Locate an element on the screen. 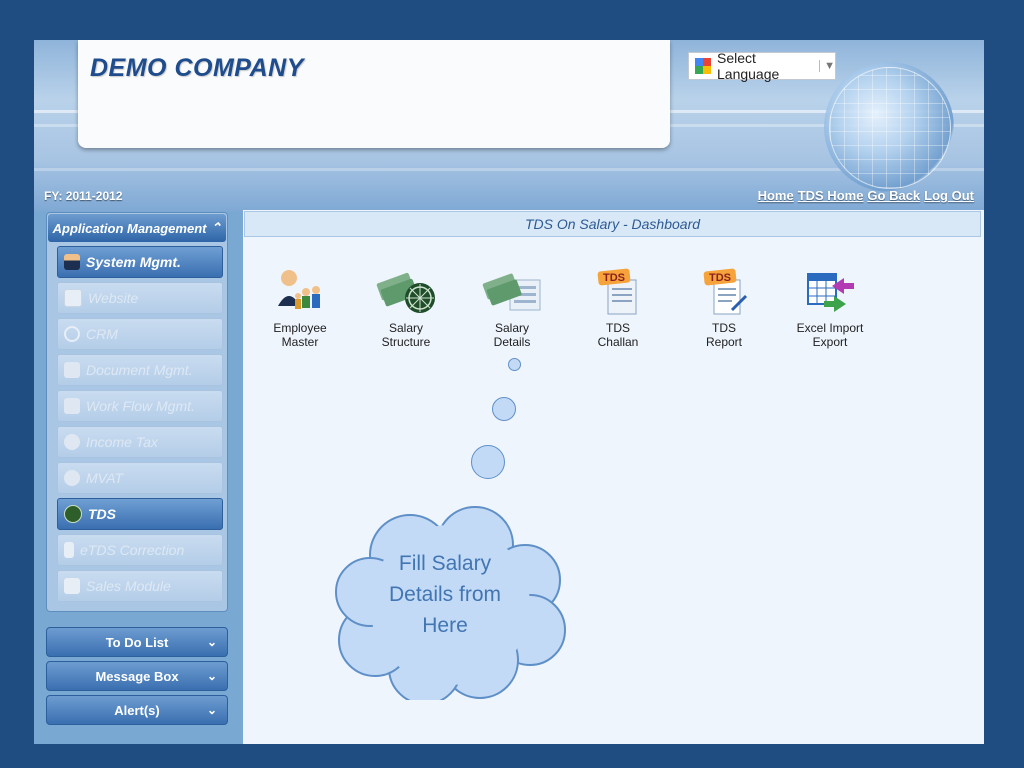 This screenshot has height=768, width=1024. excel-import-export-label: Excel Import Export is located at coordinates (830, 335).